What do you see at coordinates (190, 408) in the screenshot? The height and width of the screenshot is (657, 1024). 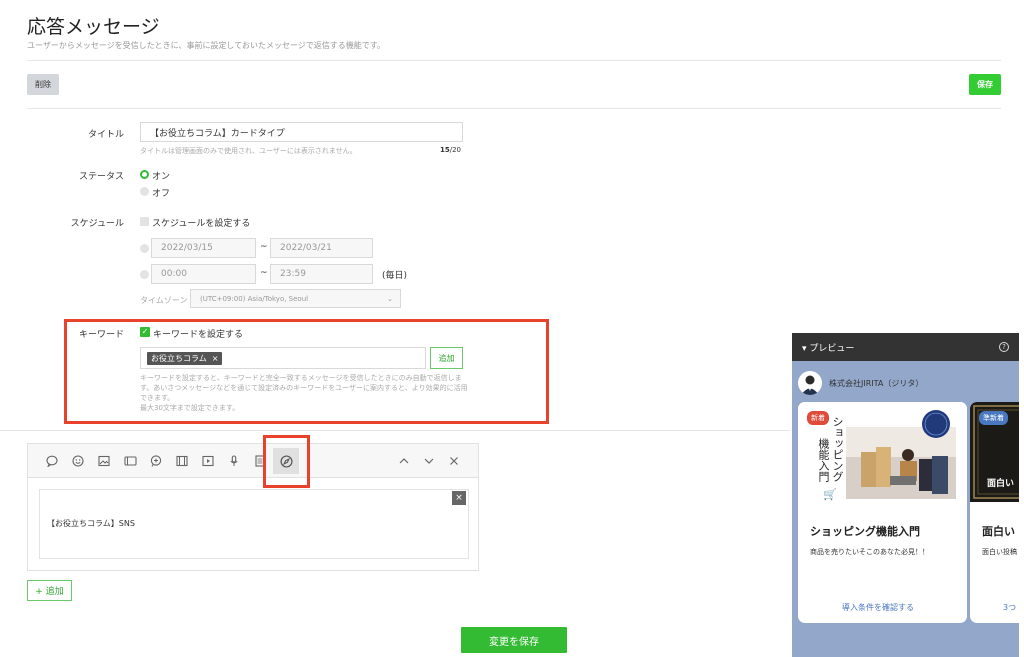 I see `keyword-help-line: 最大30文字まで設定できます。` at bounding box center [190, 408].